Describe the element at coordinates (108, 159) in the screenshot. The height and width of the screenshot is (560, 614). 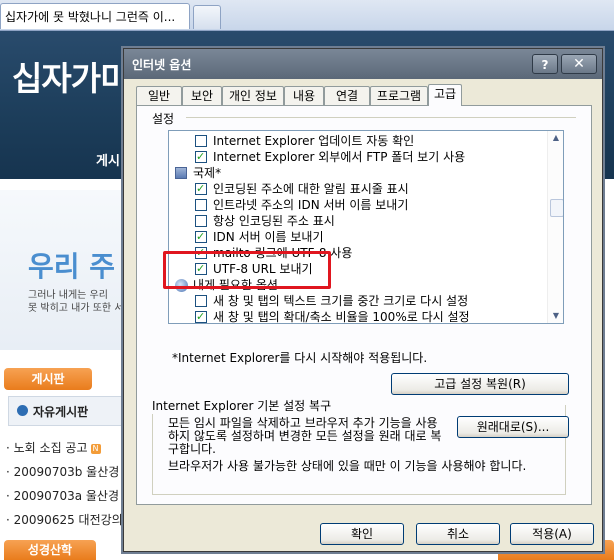
I see `site-nav-item: 게시` at that location.